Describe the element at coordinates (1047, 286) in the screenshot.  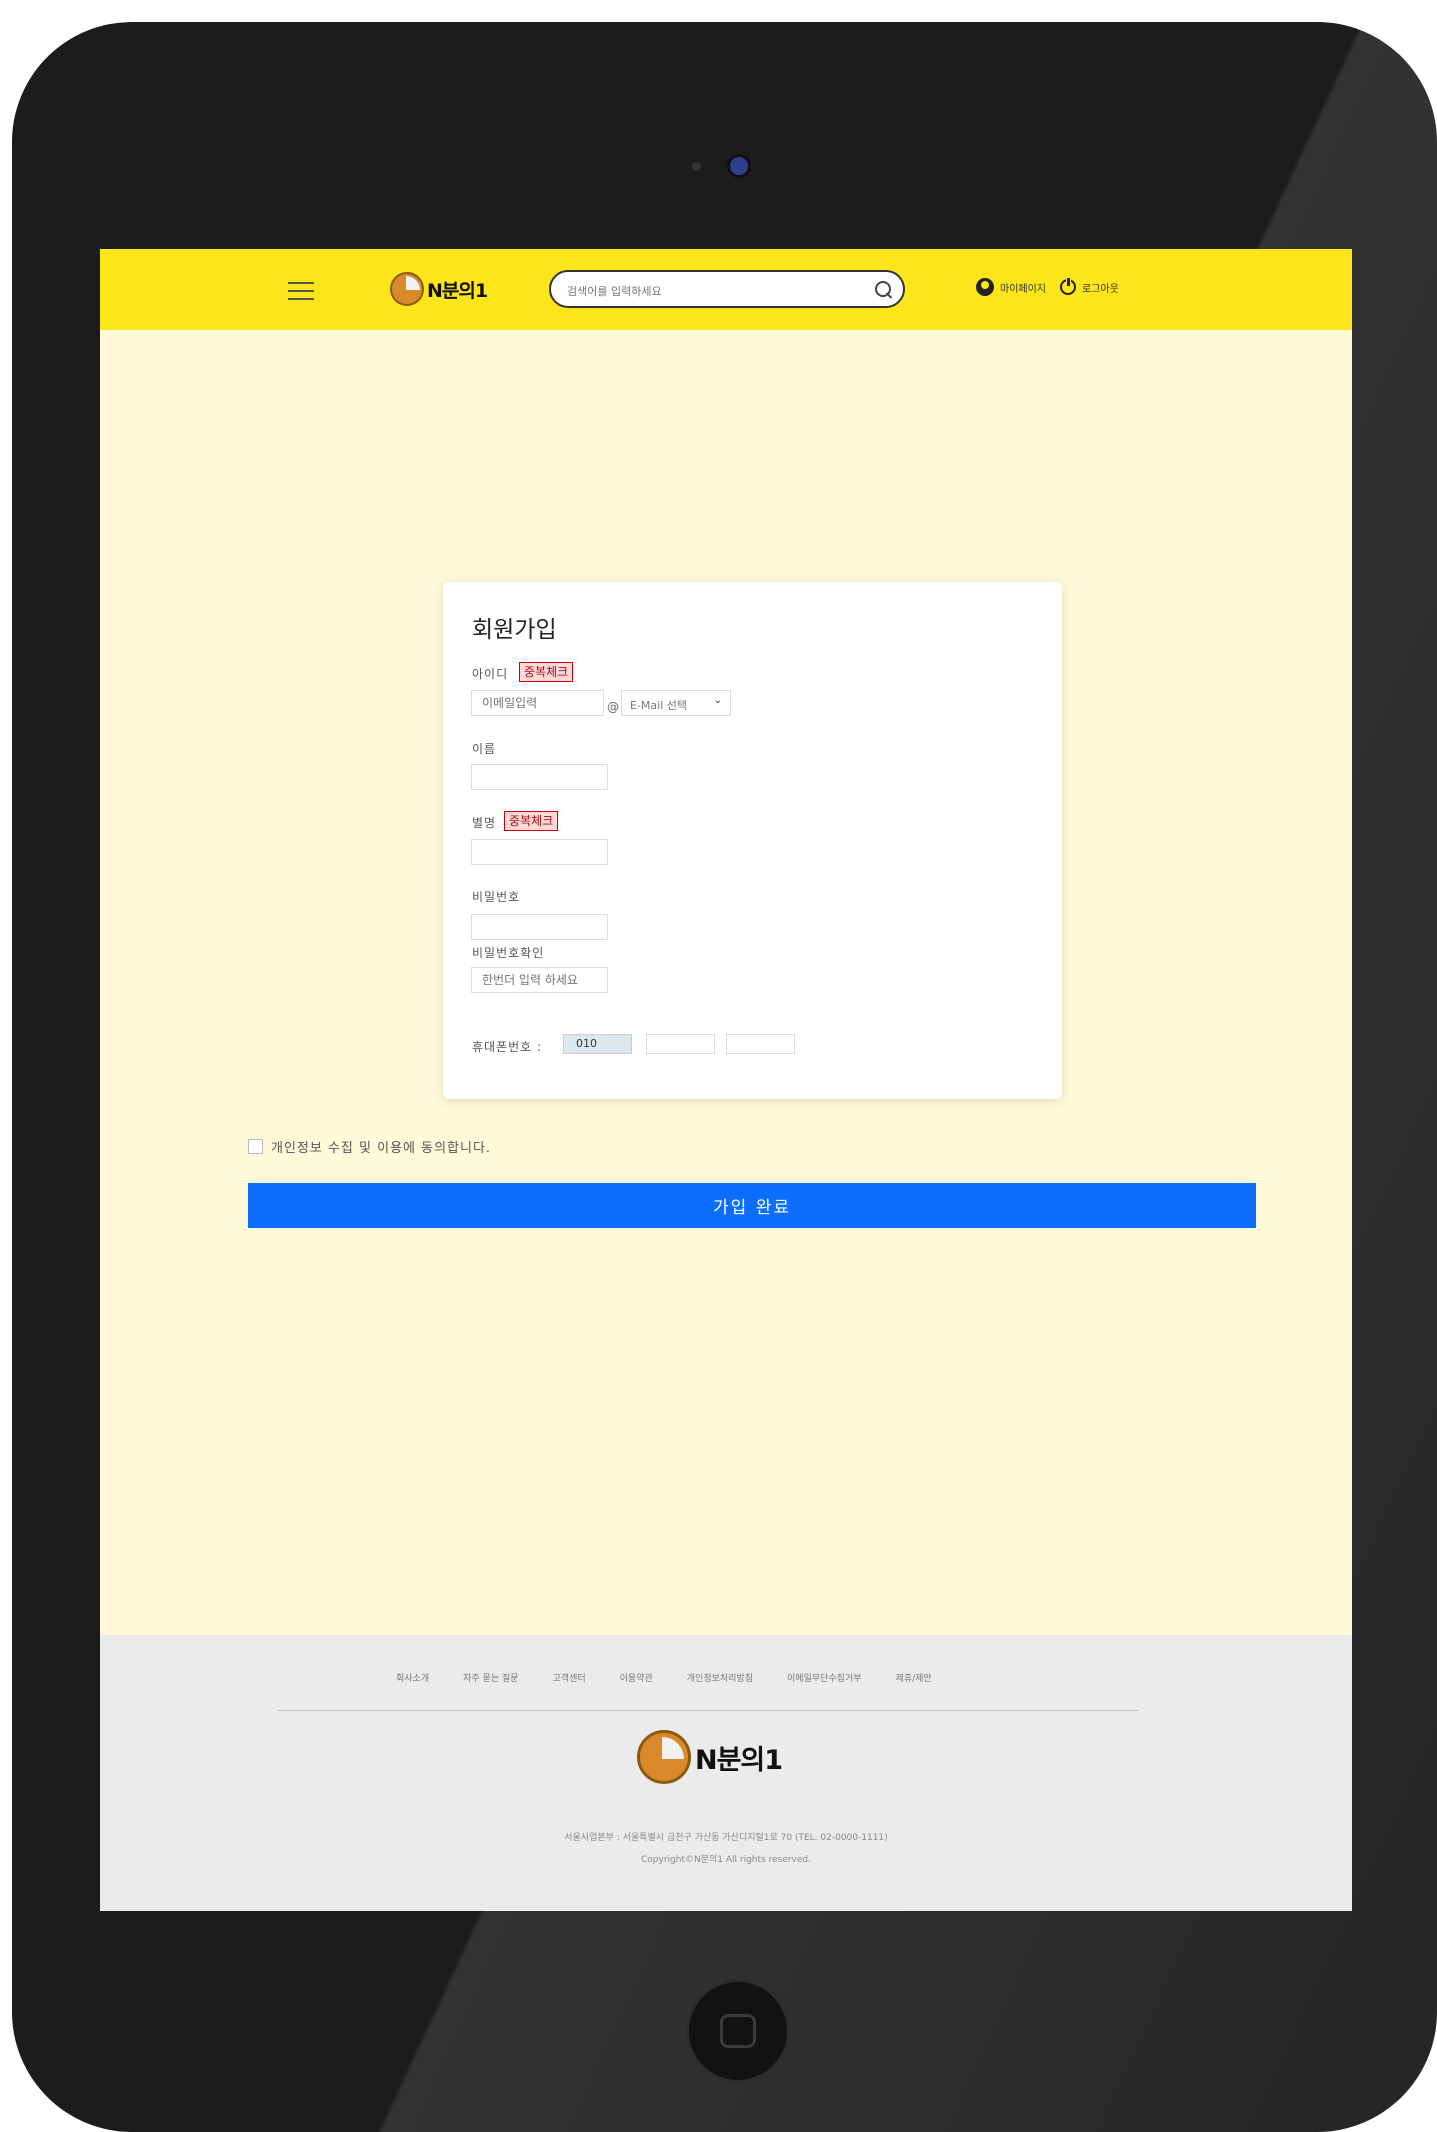
I see `user-links: 마이페이지 로그아웃` at that location.